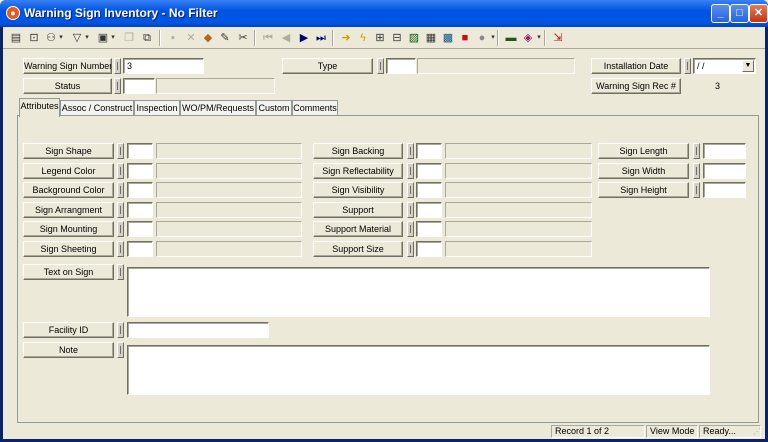 This screenshot has width=768, height=442. Describe the element at coordinates (346, 38) in the screenshot. I see `goto-icon: ➜` at that location.